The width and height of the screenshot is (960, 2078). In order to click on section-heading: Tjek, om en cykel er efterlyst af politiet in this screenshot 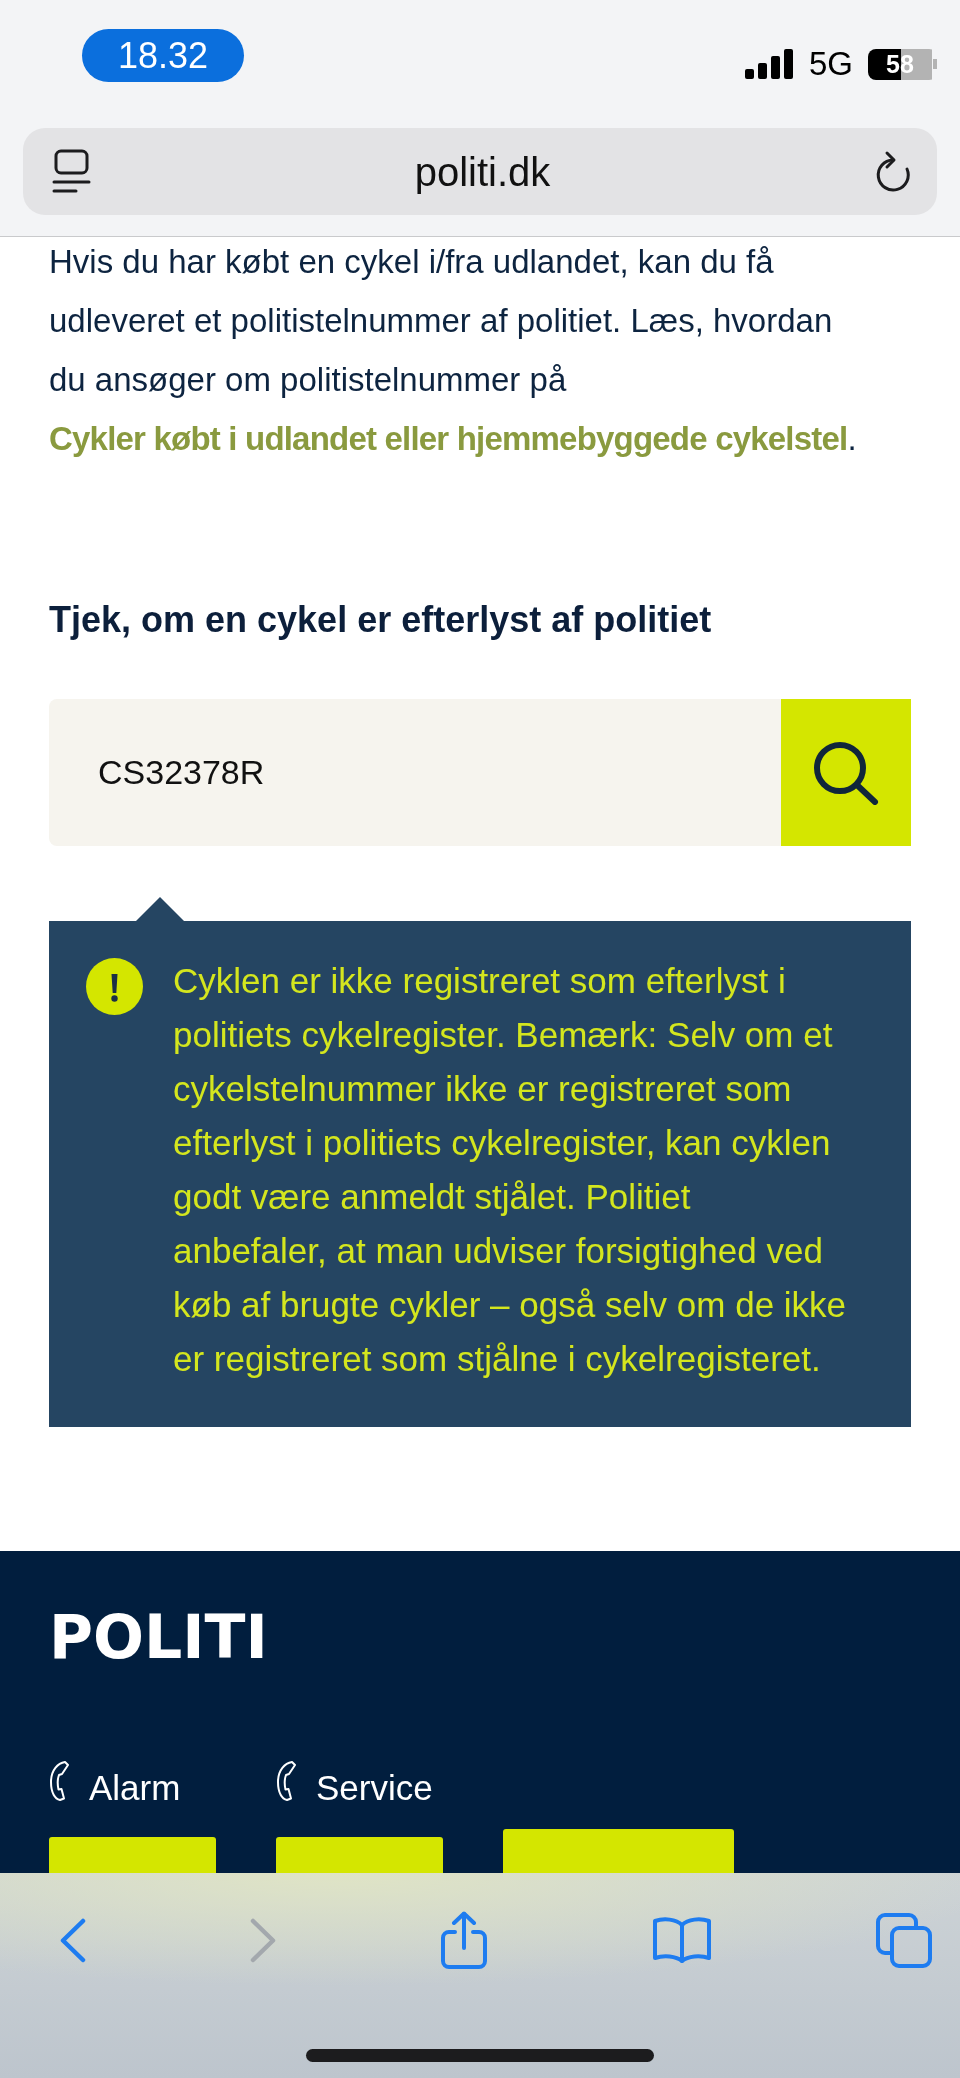, I will do `click(380, 620)`.